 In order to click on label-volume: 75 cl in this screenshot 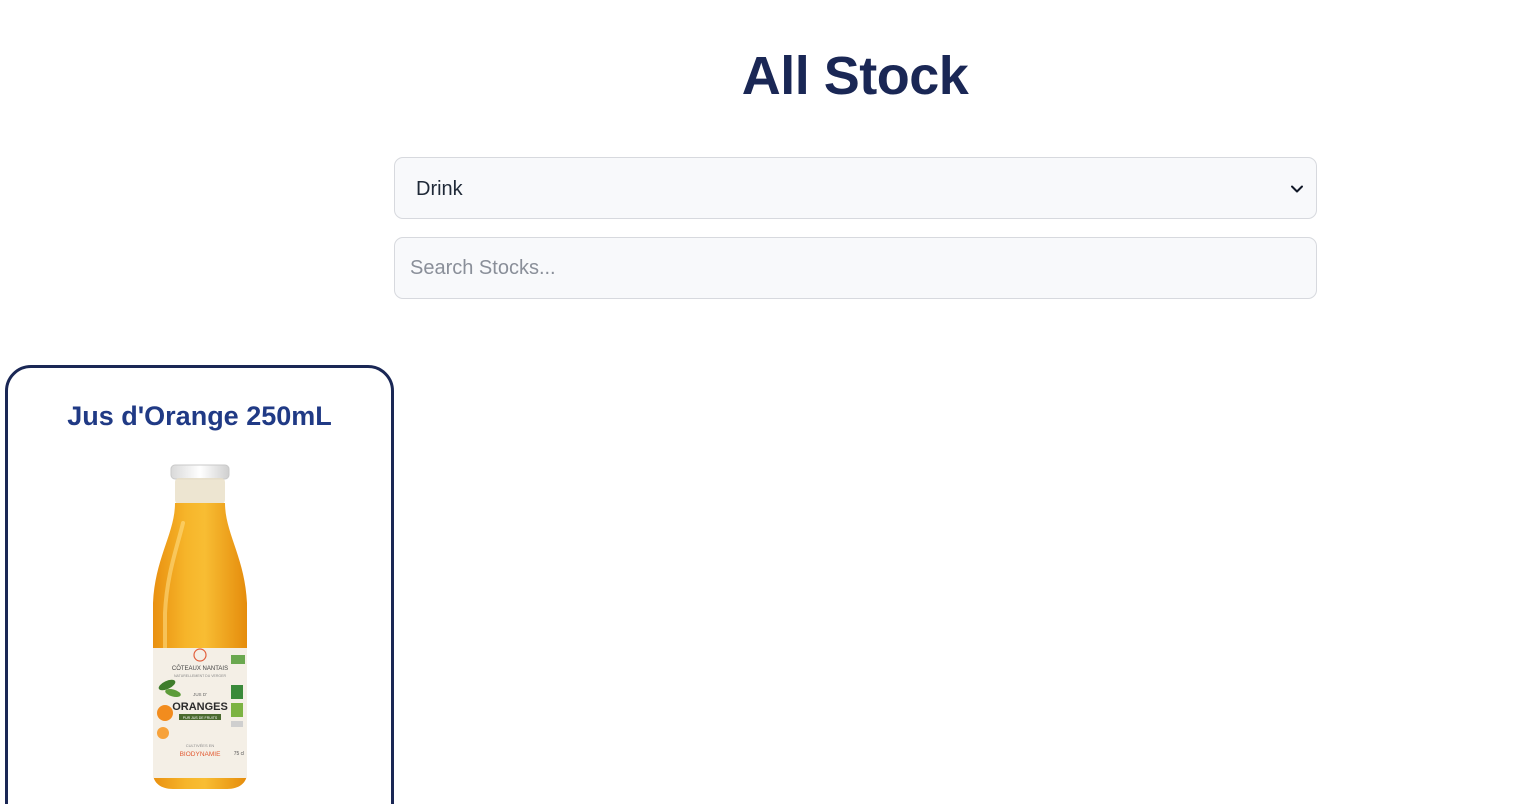, I will do `click(239, 754)`.